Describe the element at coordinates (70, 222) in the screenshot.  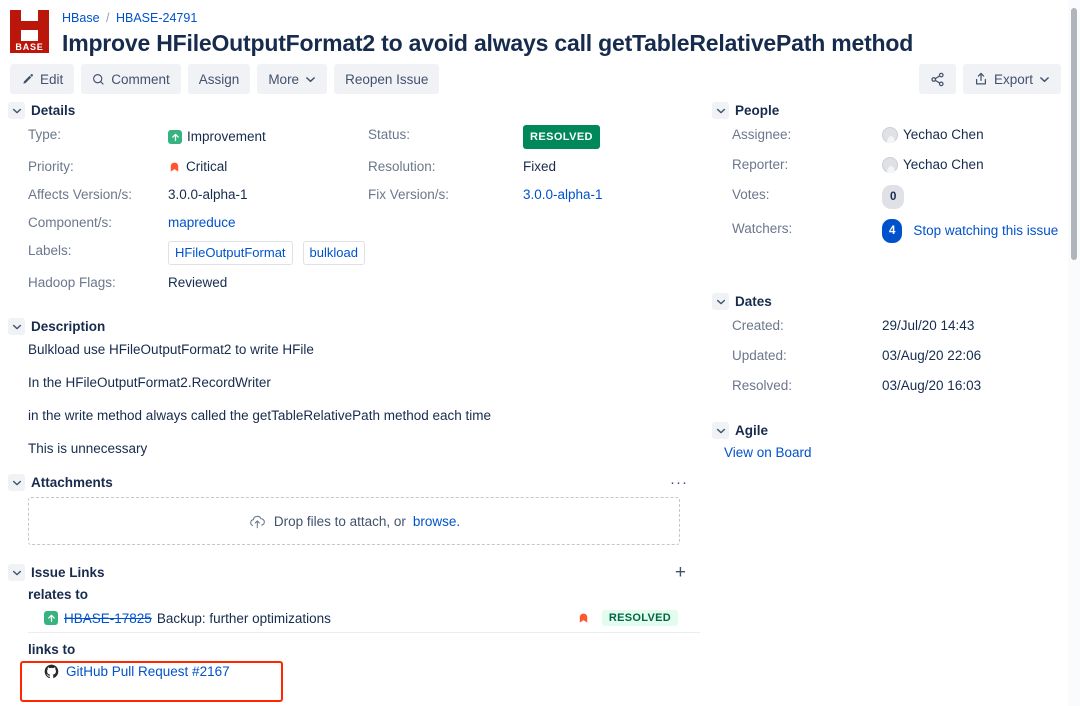
I see `component-label: Component/s:` at that location.